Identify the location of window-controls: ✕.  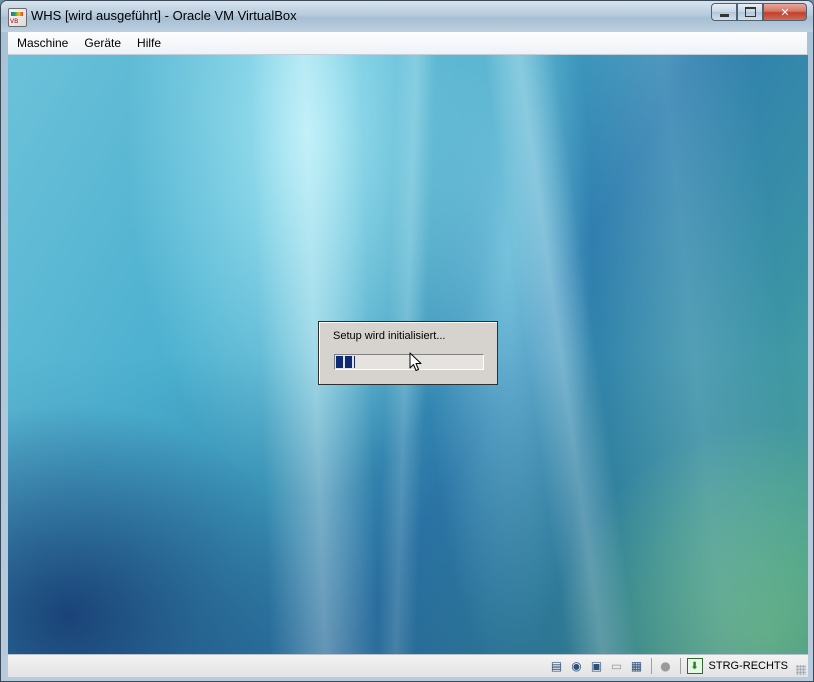
(759, 13).